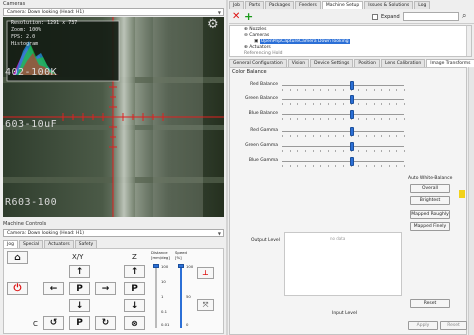 The height and width of the screenshot is (335, 474). What do you see at coordinates (422, 5) in the screenshot?
I see `tab-log: Log` at bounding box center [422, 5].